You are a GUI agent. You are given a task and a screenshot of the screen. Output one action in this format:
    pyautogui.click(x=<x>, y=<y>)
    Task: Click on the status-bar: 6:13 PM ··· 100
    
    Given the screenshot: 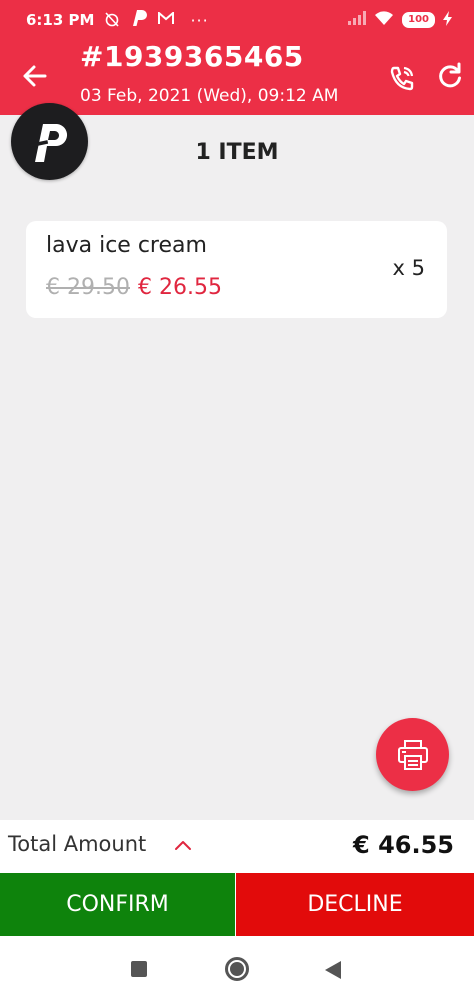 What is the action you would take?
    pyautogui.click(x=237, y=20)
    